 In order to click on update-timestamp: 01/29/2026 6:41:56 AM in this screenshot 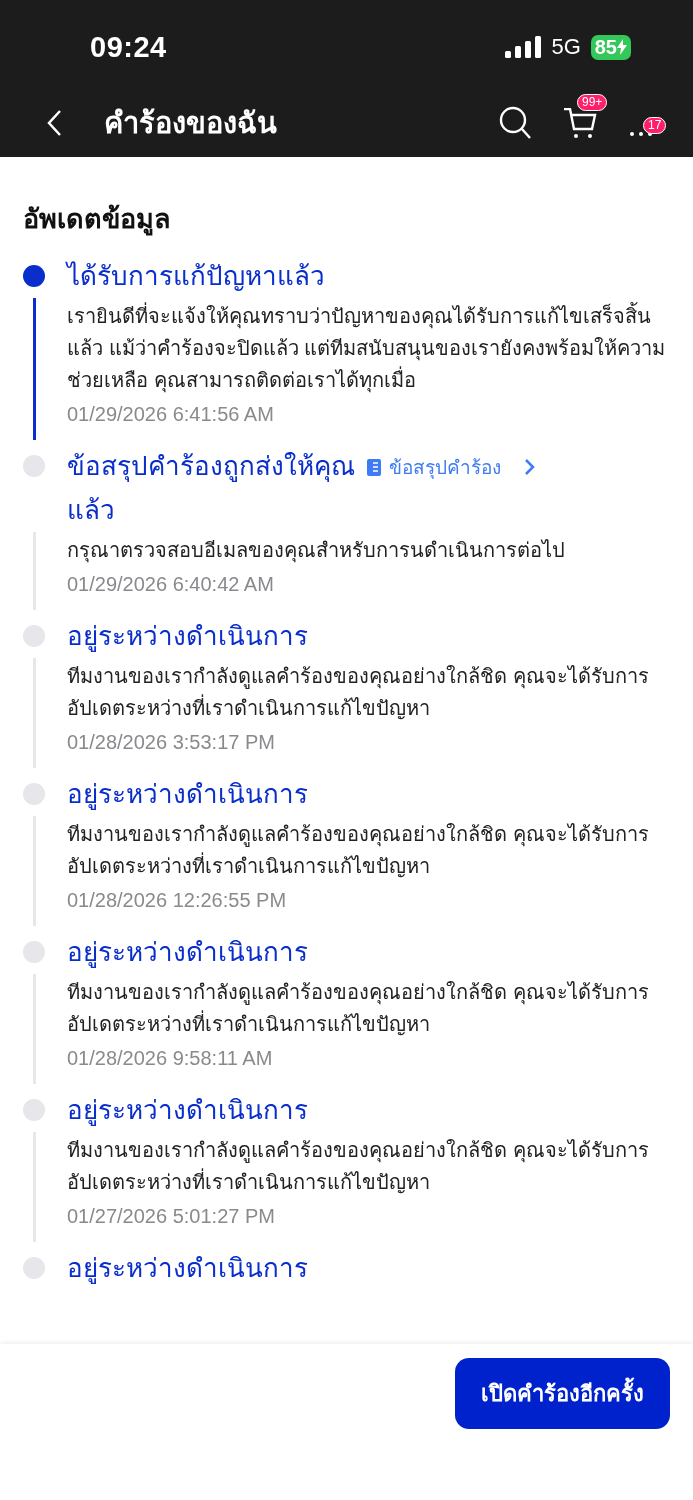, I will do `click(171, 414)`.